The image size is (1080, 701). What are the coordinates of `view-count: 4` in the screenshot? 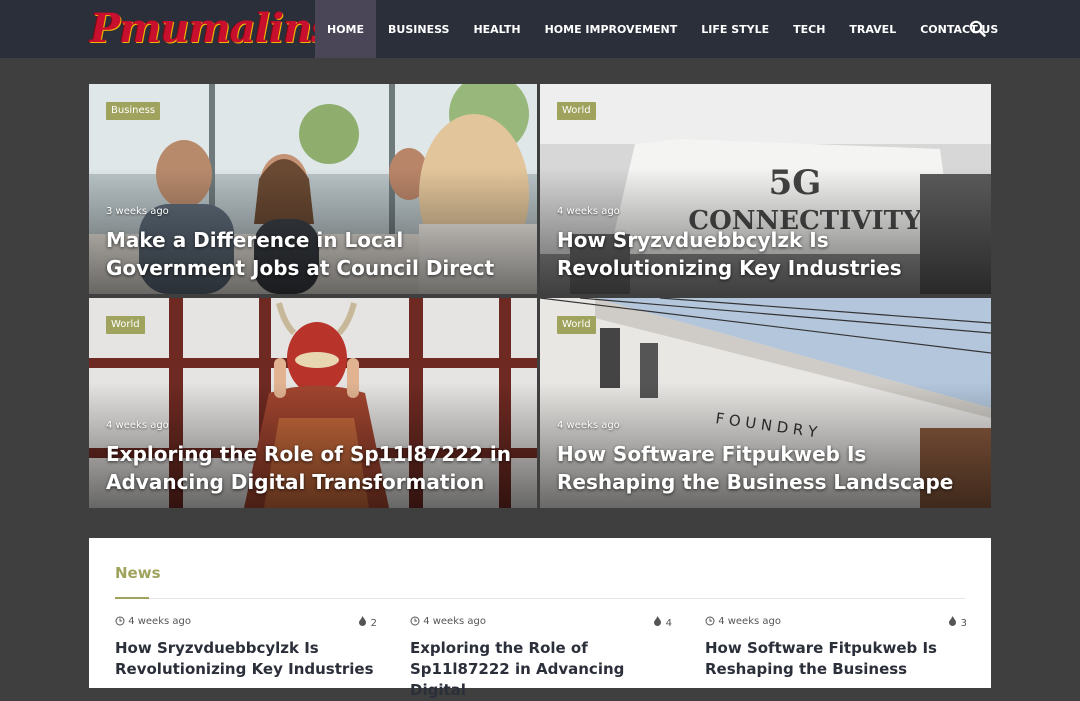 It's located at (662, 622).